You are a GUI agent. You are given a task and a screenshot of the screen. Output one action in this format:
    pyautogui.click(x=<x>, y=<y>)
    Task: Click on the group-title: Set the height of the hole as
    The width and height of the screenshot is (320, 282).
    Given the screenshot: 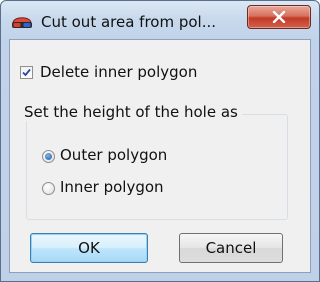 What is the action you would take?
    pyautogui.click(x=131, y=112)
    